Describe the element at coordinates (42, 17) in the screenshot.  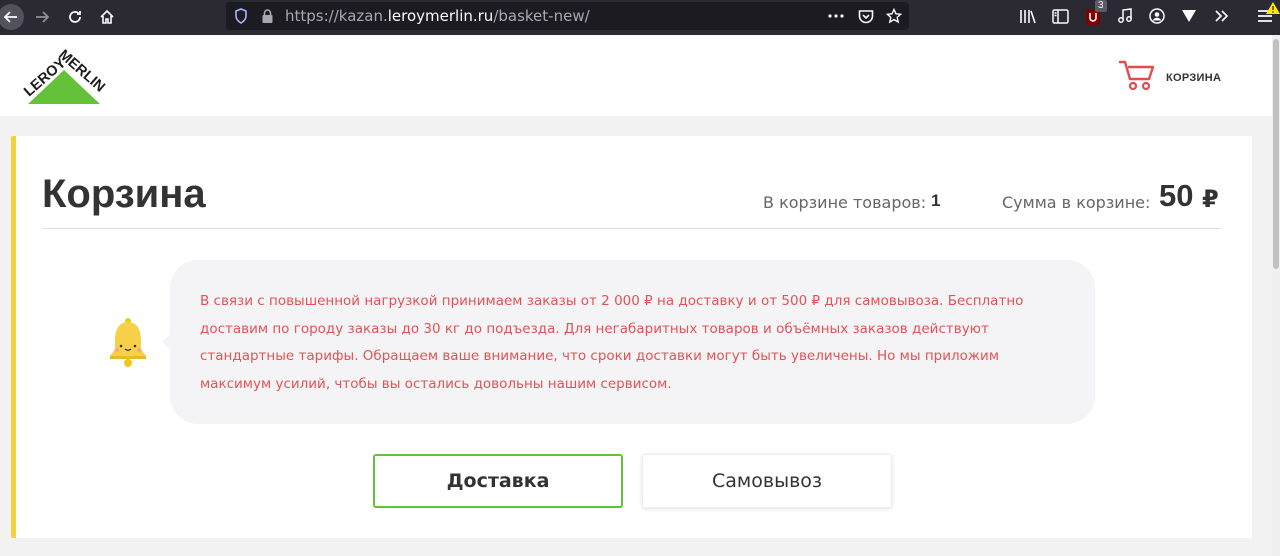
I see `forward-icon` at that location.